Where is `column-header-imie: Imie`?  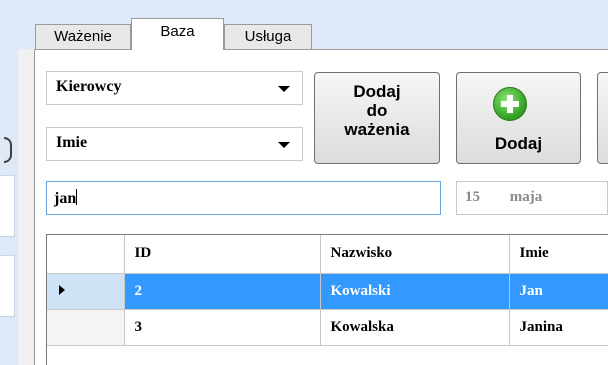
column-header-imie: Imie is located at coordinates (558, 254).